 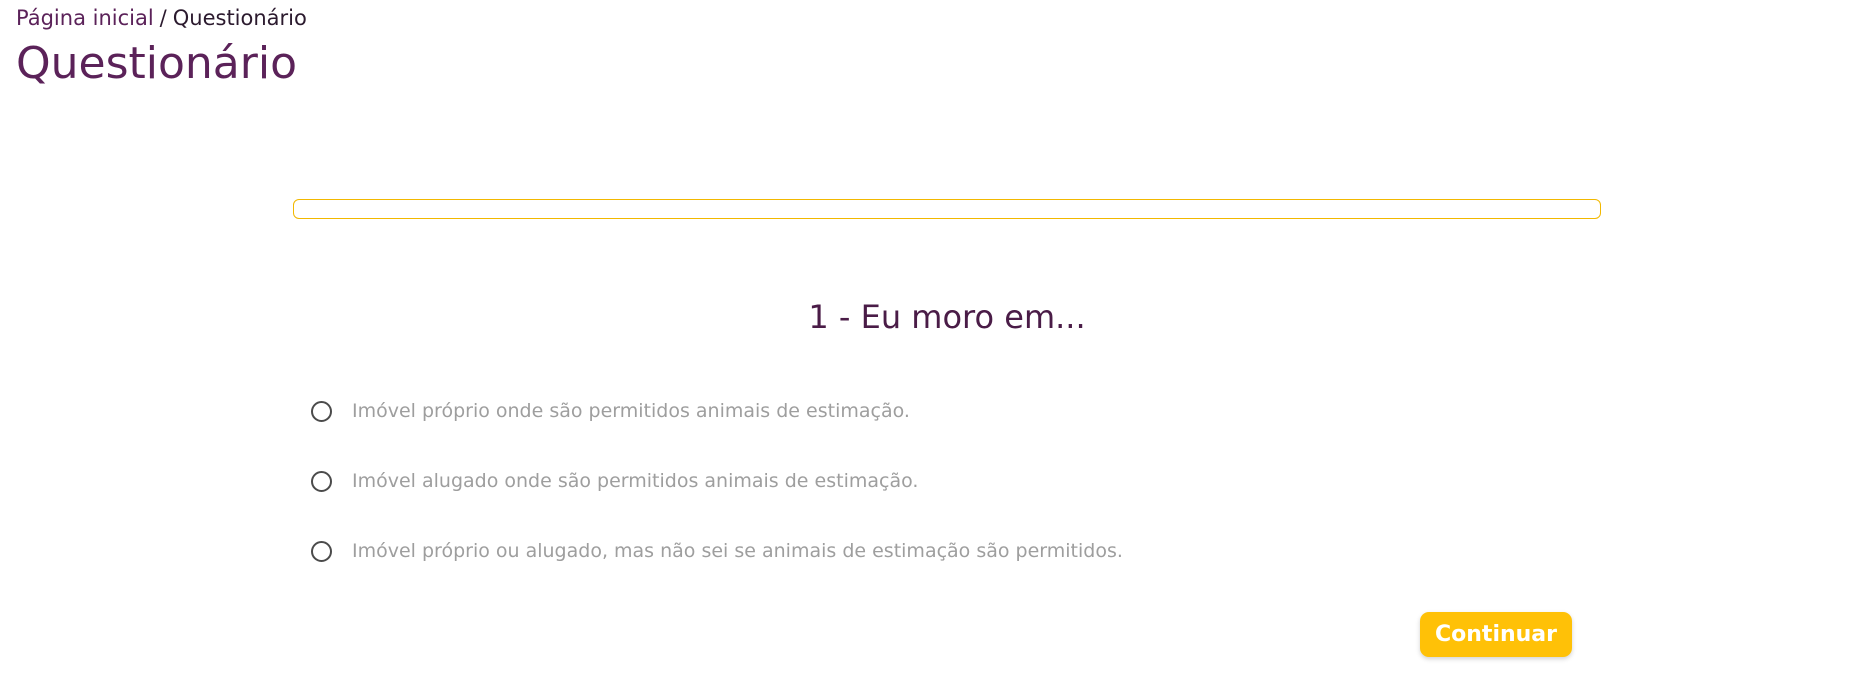 What do you see at coordinates (156, 63) in the screenshot?
I see `page-title: Questionário` at bounding box center [156, 63].